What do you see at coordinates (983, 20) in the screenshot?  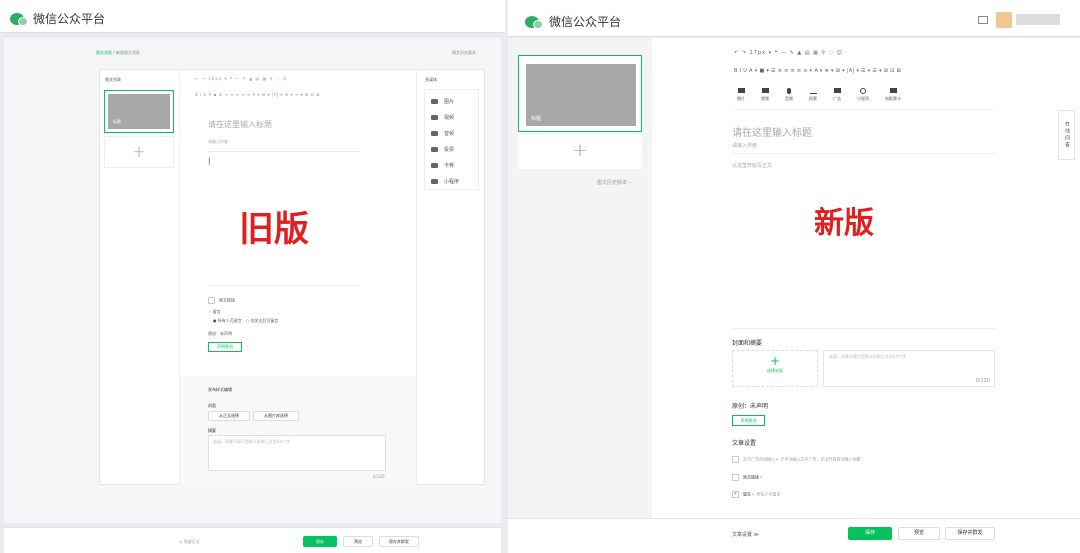 I see `mail-icon` at bounding box center [983, 20].